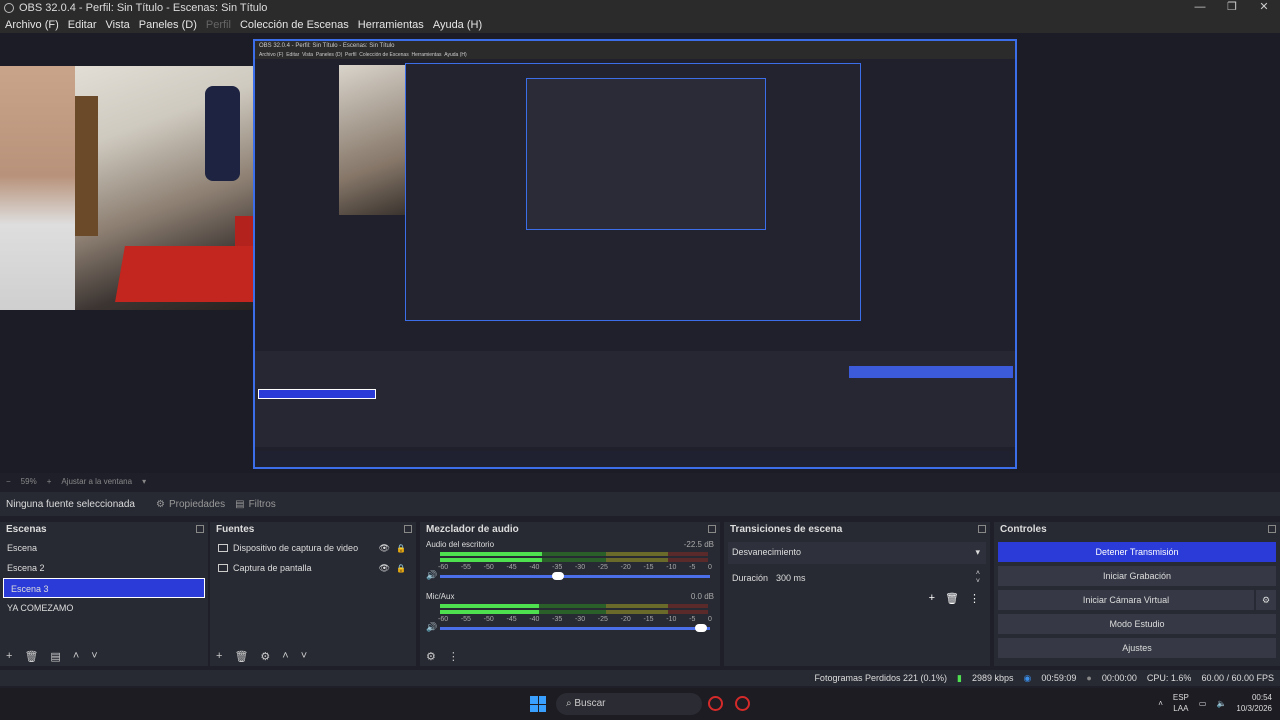  I want to click on scene-item-ya-comezamo: YA COMEZAMO, so click(104, 608).